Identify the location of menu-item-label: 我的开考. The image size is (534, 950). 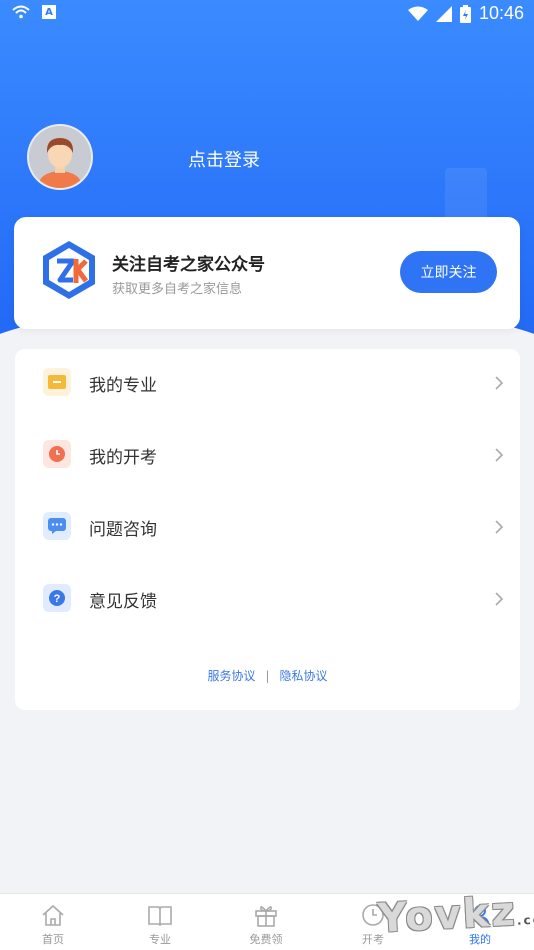
(123, 458).